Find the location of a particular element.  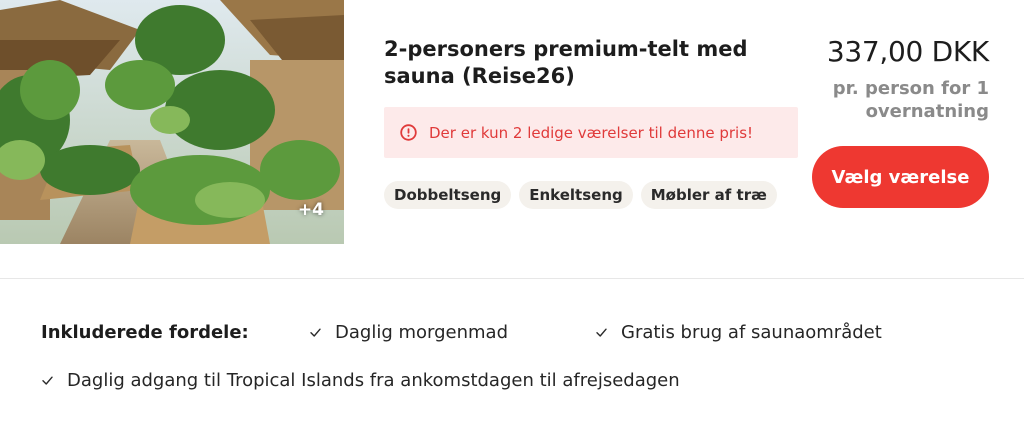

benefit-text: Gratis brug af saunaområdet is located at coordinates (751, 332).